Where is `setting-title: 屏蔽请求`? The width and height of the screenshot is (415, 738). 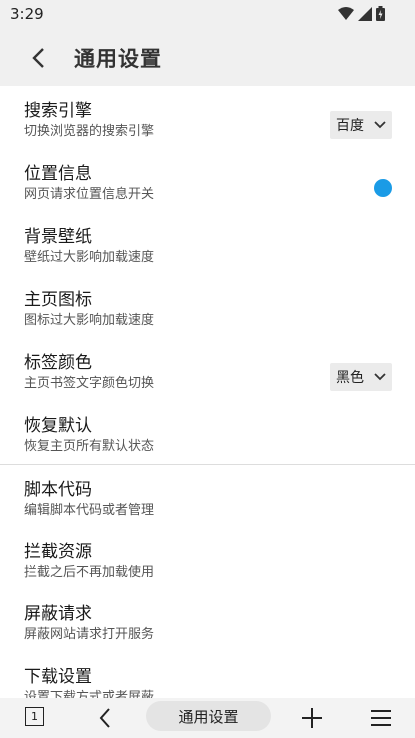
setting-title: 屏蔽请求 is located at coordinates (58, 614).